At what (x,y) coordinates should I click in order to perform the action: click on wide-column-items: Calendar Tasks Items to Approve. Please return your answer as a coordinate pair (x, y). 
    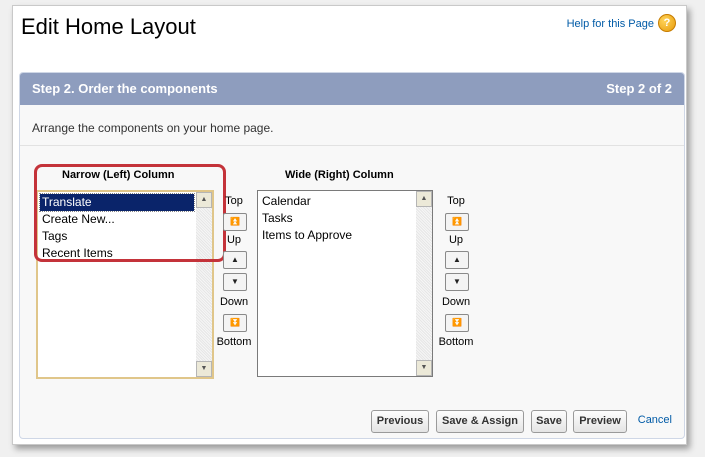
    Looking at the image, I should click on (337, 218).